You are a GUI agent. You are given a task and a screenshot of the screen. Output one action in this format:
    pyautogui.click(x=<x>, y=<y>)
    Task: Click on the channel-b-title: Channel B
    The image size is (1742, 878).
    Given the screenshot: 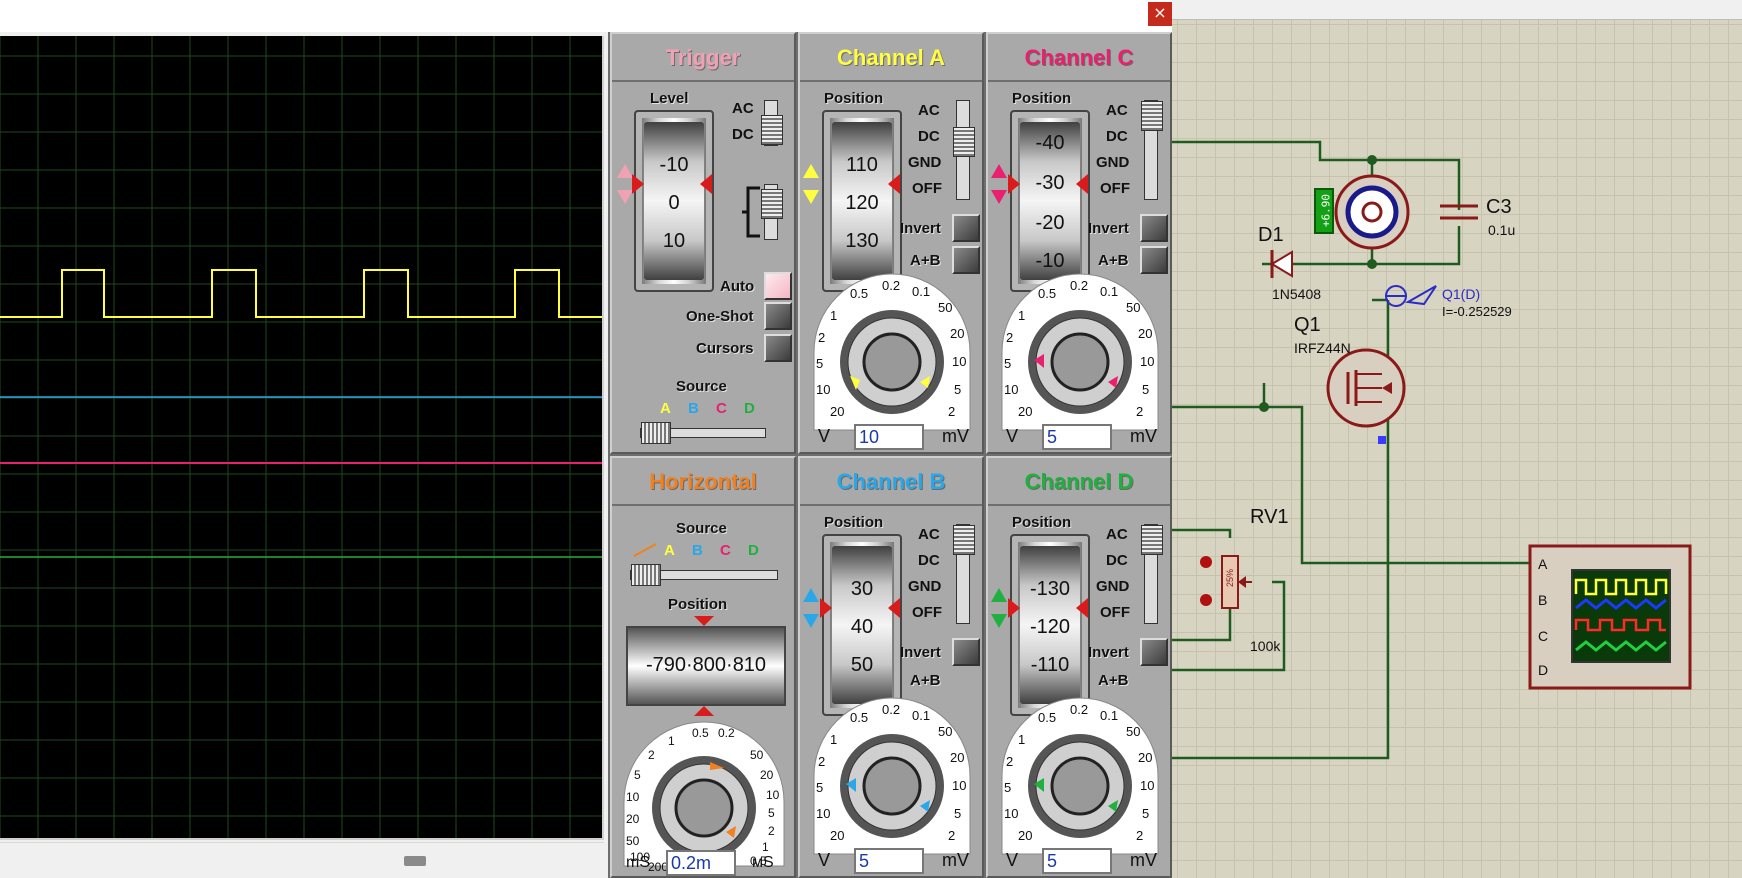 What is the action you would take?
    pyautogui.click(x=891, y=482)
    